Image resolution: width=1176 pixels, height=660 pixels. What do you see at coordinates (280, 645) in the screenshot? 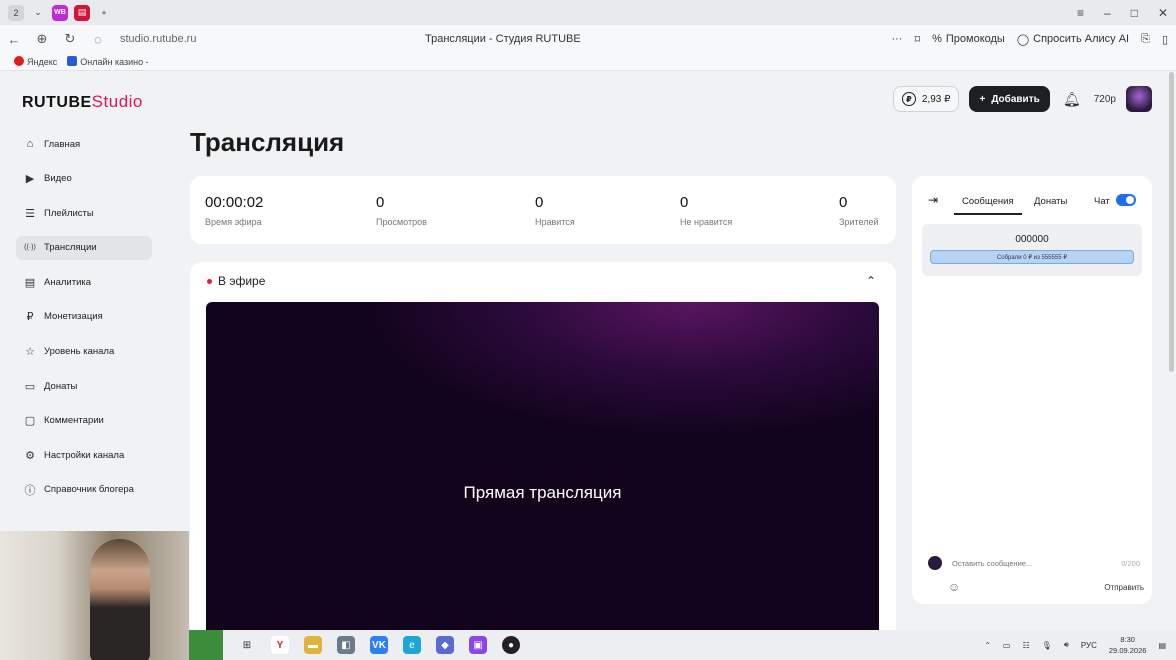
I see `yandex-browser-icon: Y` at bounding box center [280, 645].